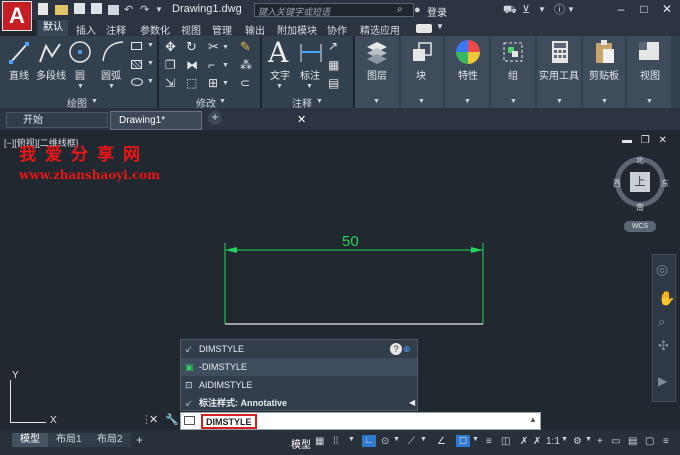 This screenshot has width=680, height=455. What do you see at coordinates (564, 439) in the screenshot?
I see `annotation-scale-dropdown-icon: ▼` at bounding box center [564, 439].